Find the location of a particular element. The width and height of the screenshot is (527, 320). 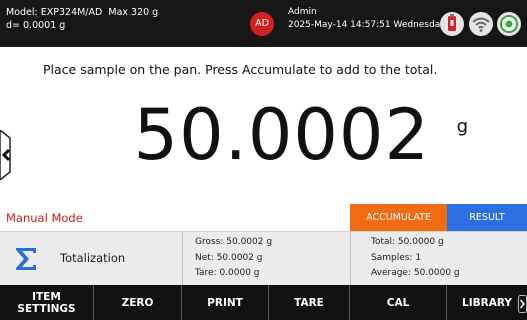

weight-unit: g is located at coordinates (462, 126).